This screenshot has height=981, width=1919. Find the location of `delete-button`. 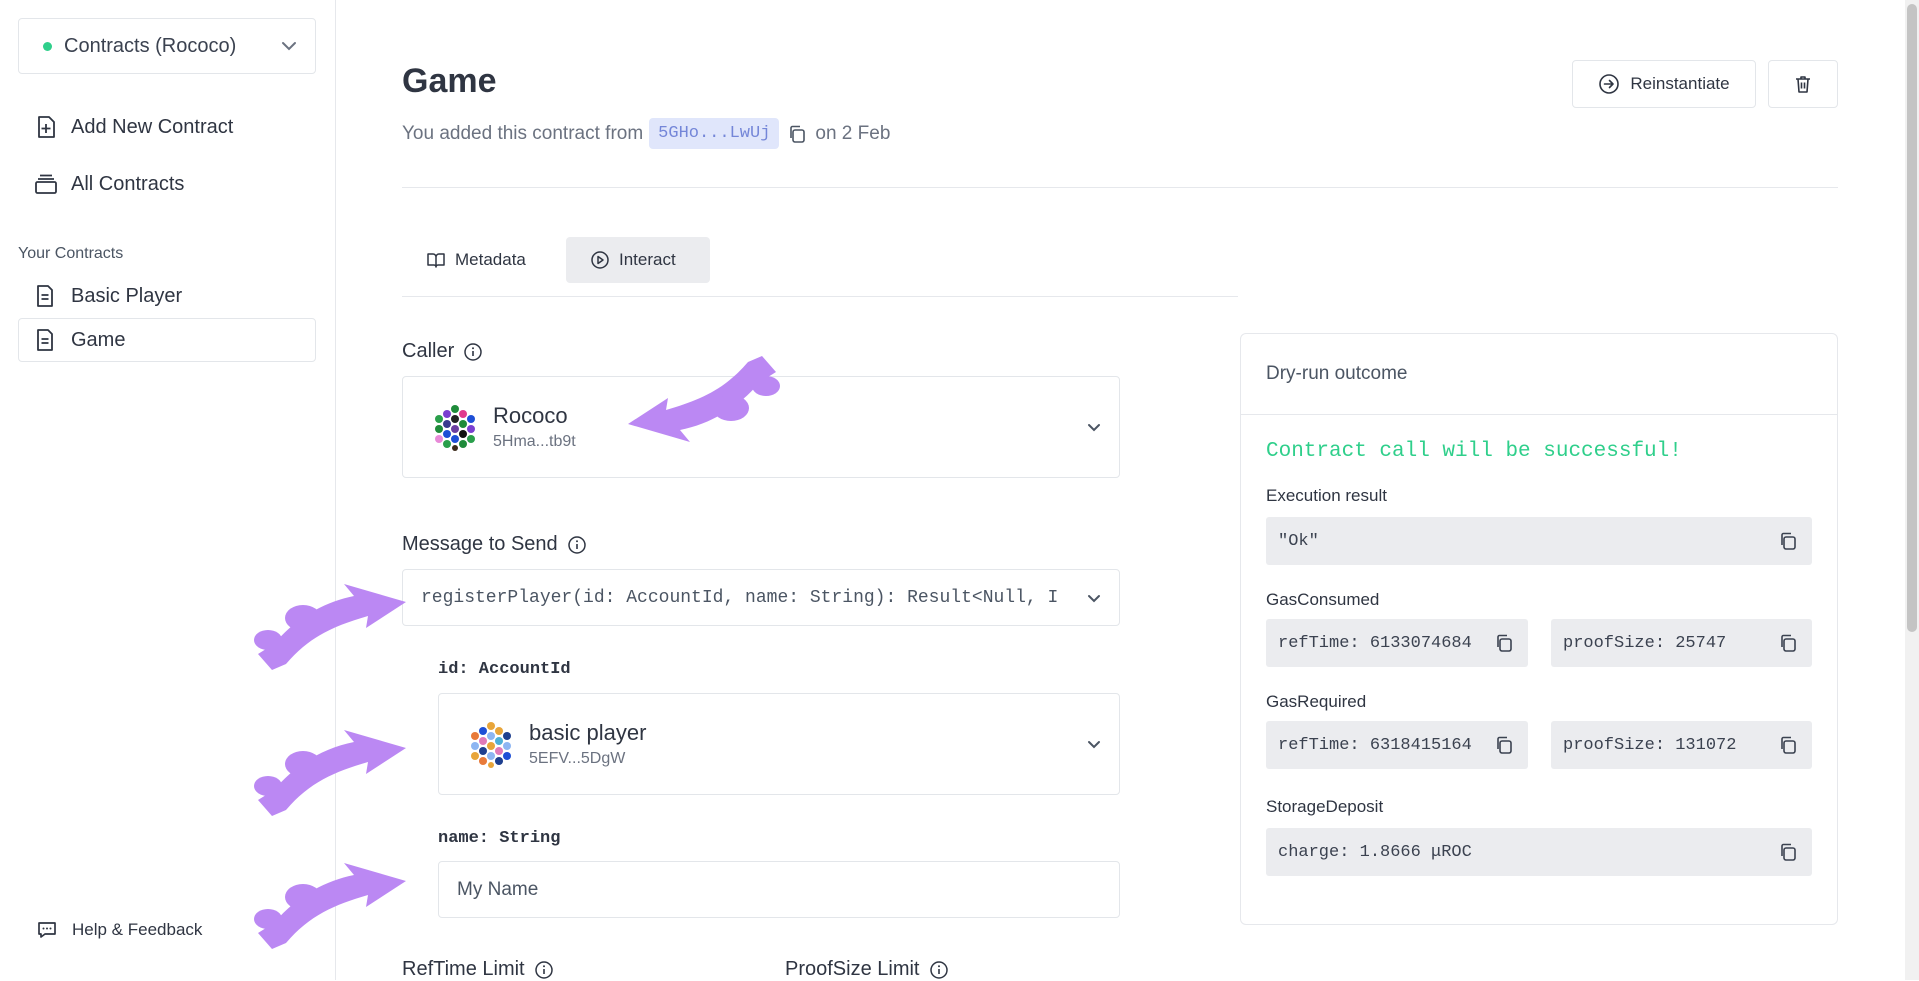

delete-button is located at coordinates (1803, 84).